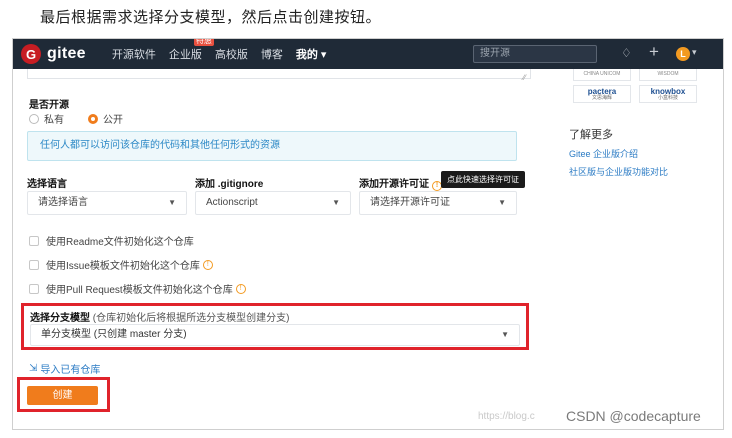 The image size is (732, 438). What do you see at coordinates (203, 42) in the screenshot?
I see `hot-badge: 特惠` at bounding box center [203, 42].